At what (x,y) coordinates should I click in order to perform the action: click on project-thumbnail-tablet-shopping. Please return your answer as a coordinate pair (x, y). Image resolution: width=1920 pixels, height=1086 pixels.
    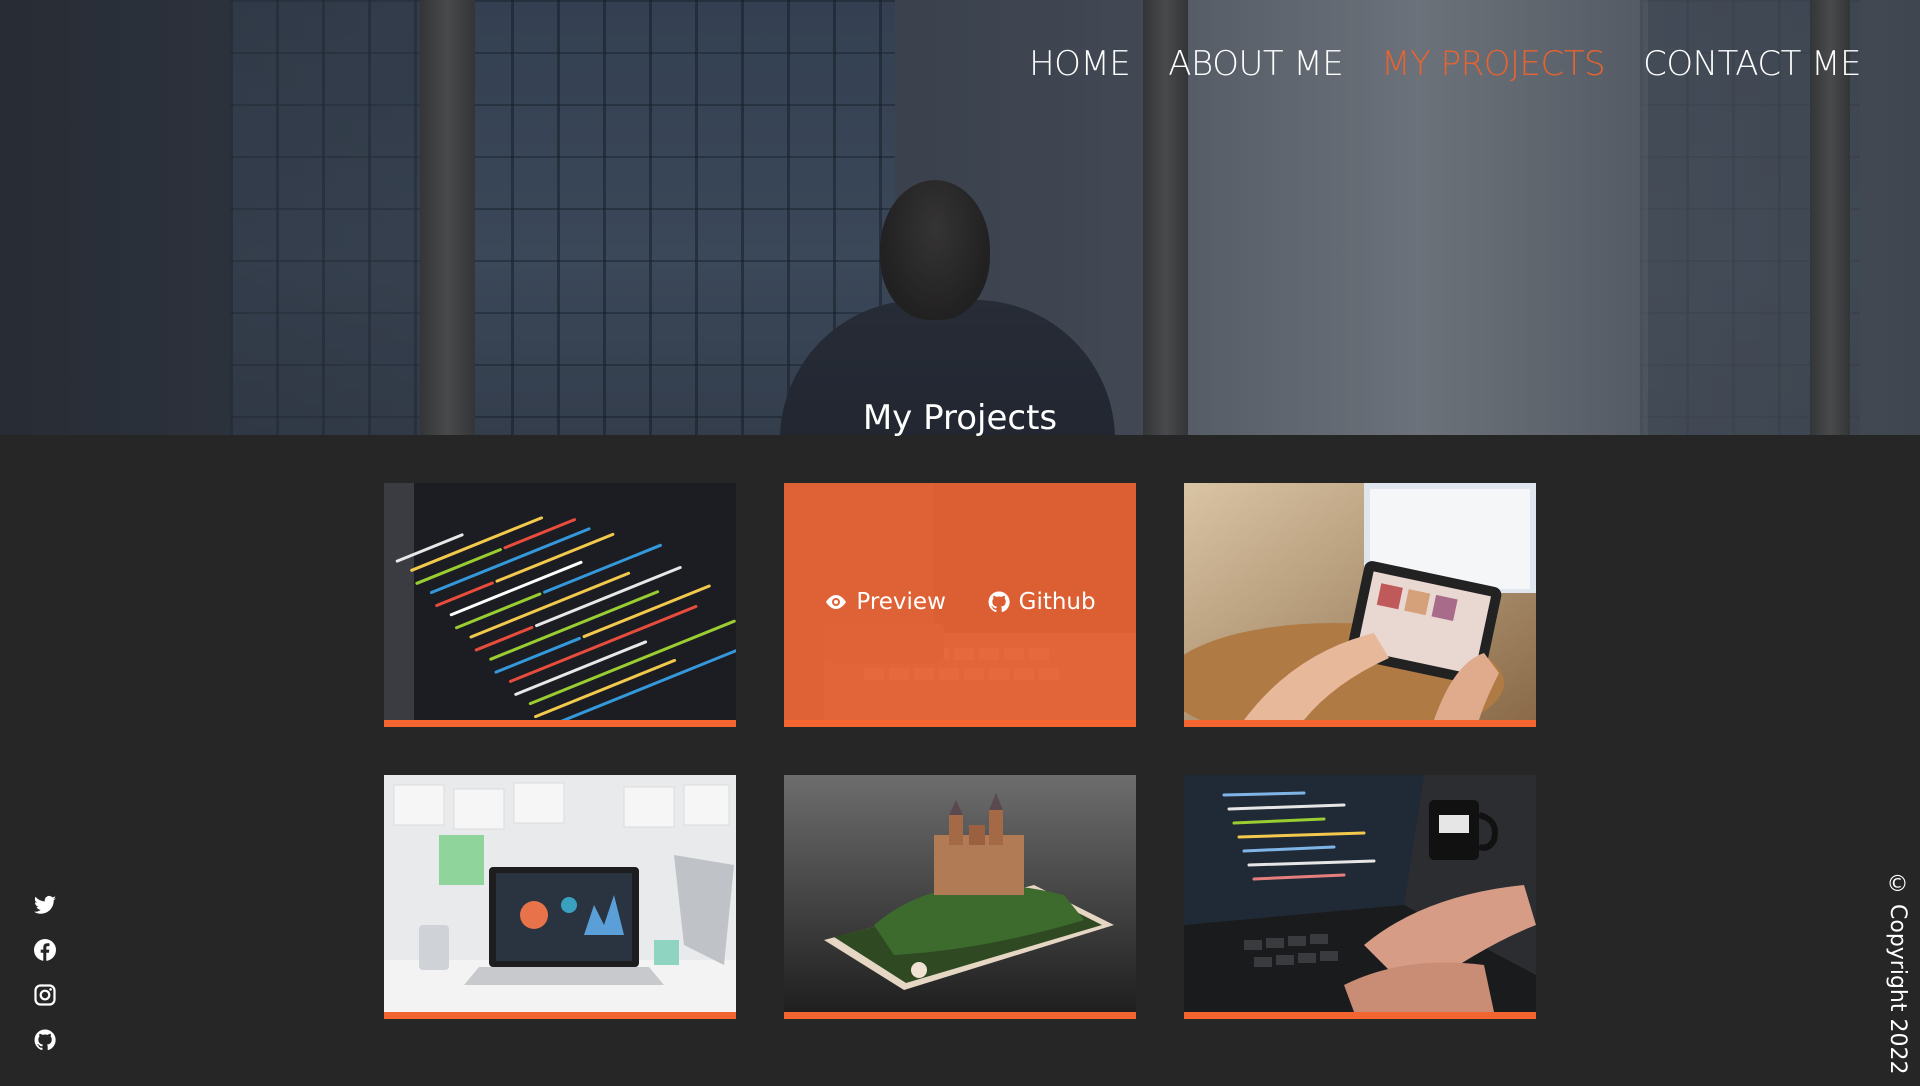
    Looking at the image, I should click on (1360, 601).